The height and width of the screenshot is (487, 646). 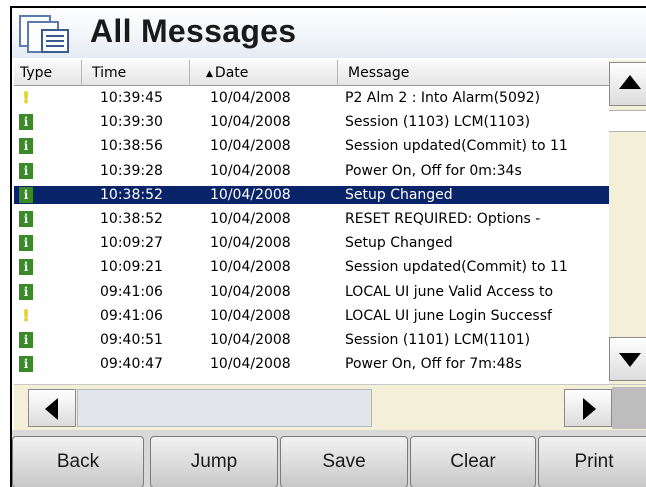 What do you see at coordinates (78, 461) in the screenshot?
I see `back-button: Back` at bounding box center [78, 461].